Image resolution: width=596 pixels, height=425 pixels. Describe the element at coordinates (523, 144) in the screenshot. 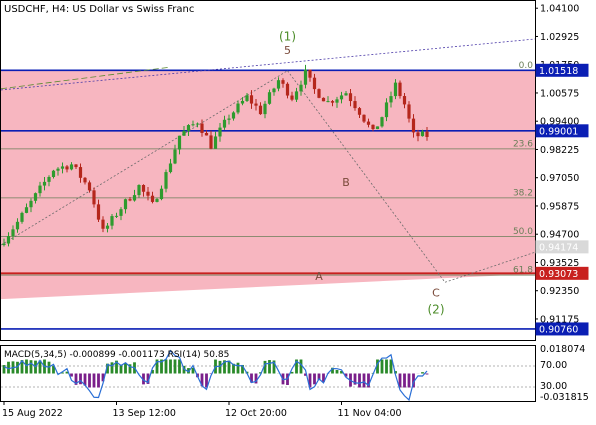

I see `fib-level-label: 23.6` at that location.